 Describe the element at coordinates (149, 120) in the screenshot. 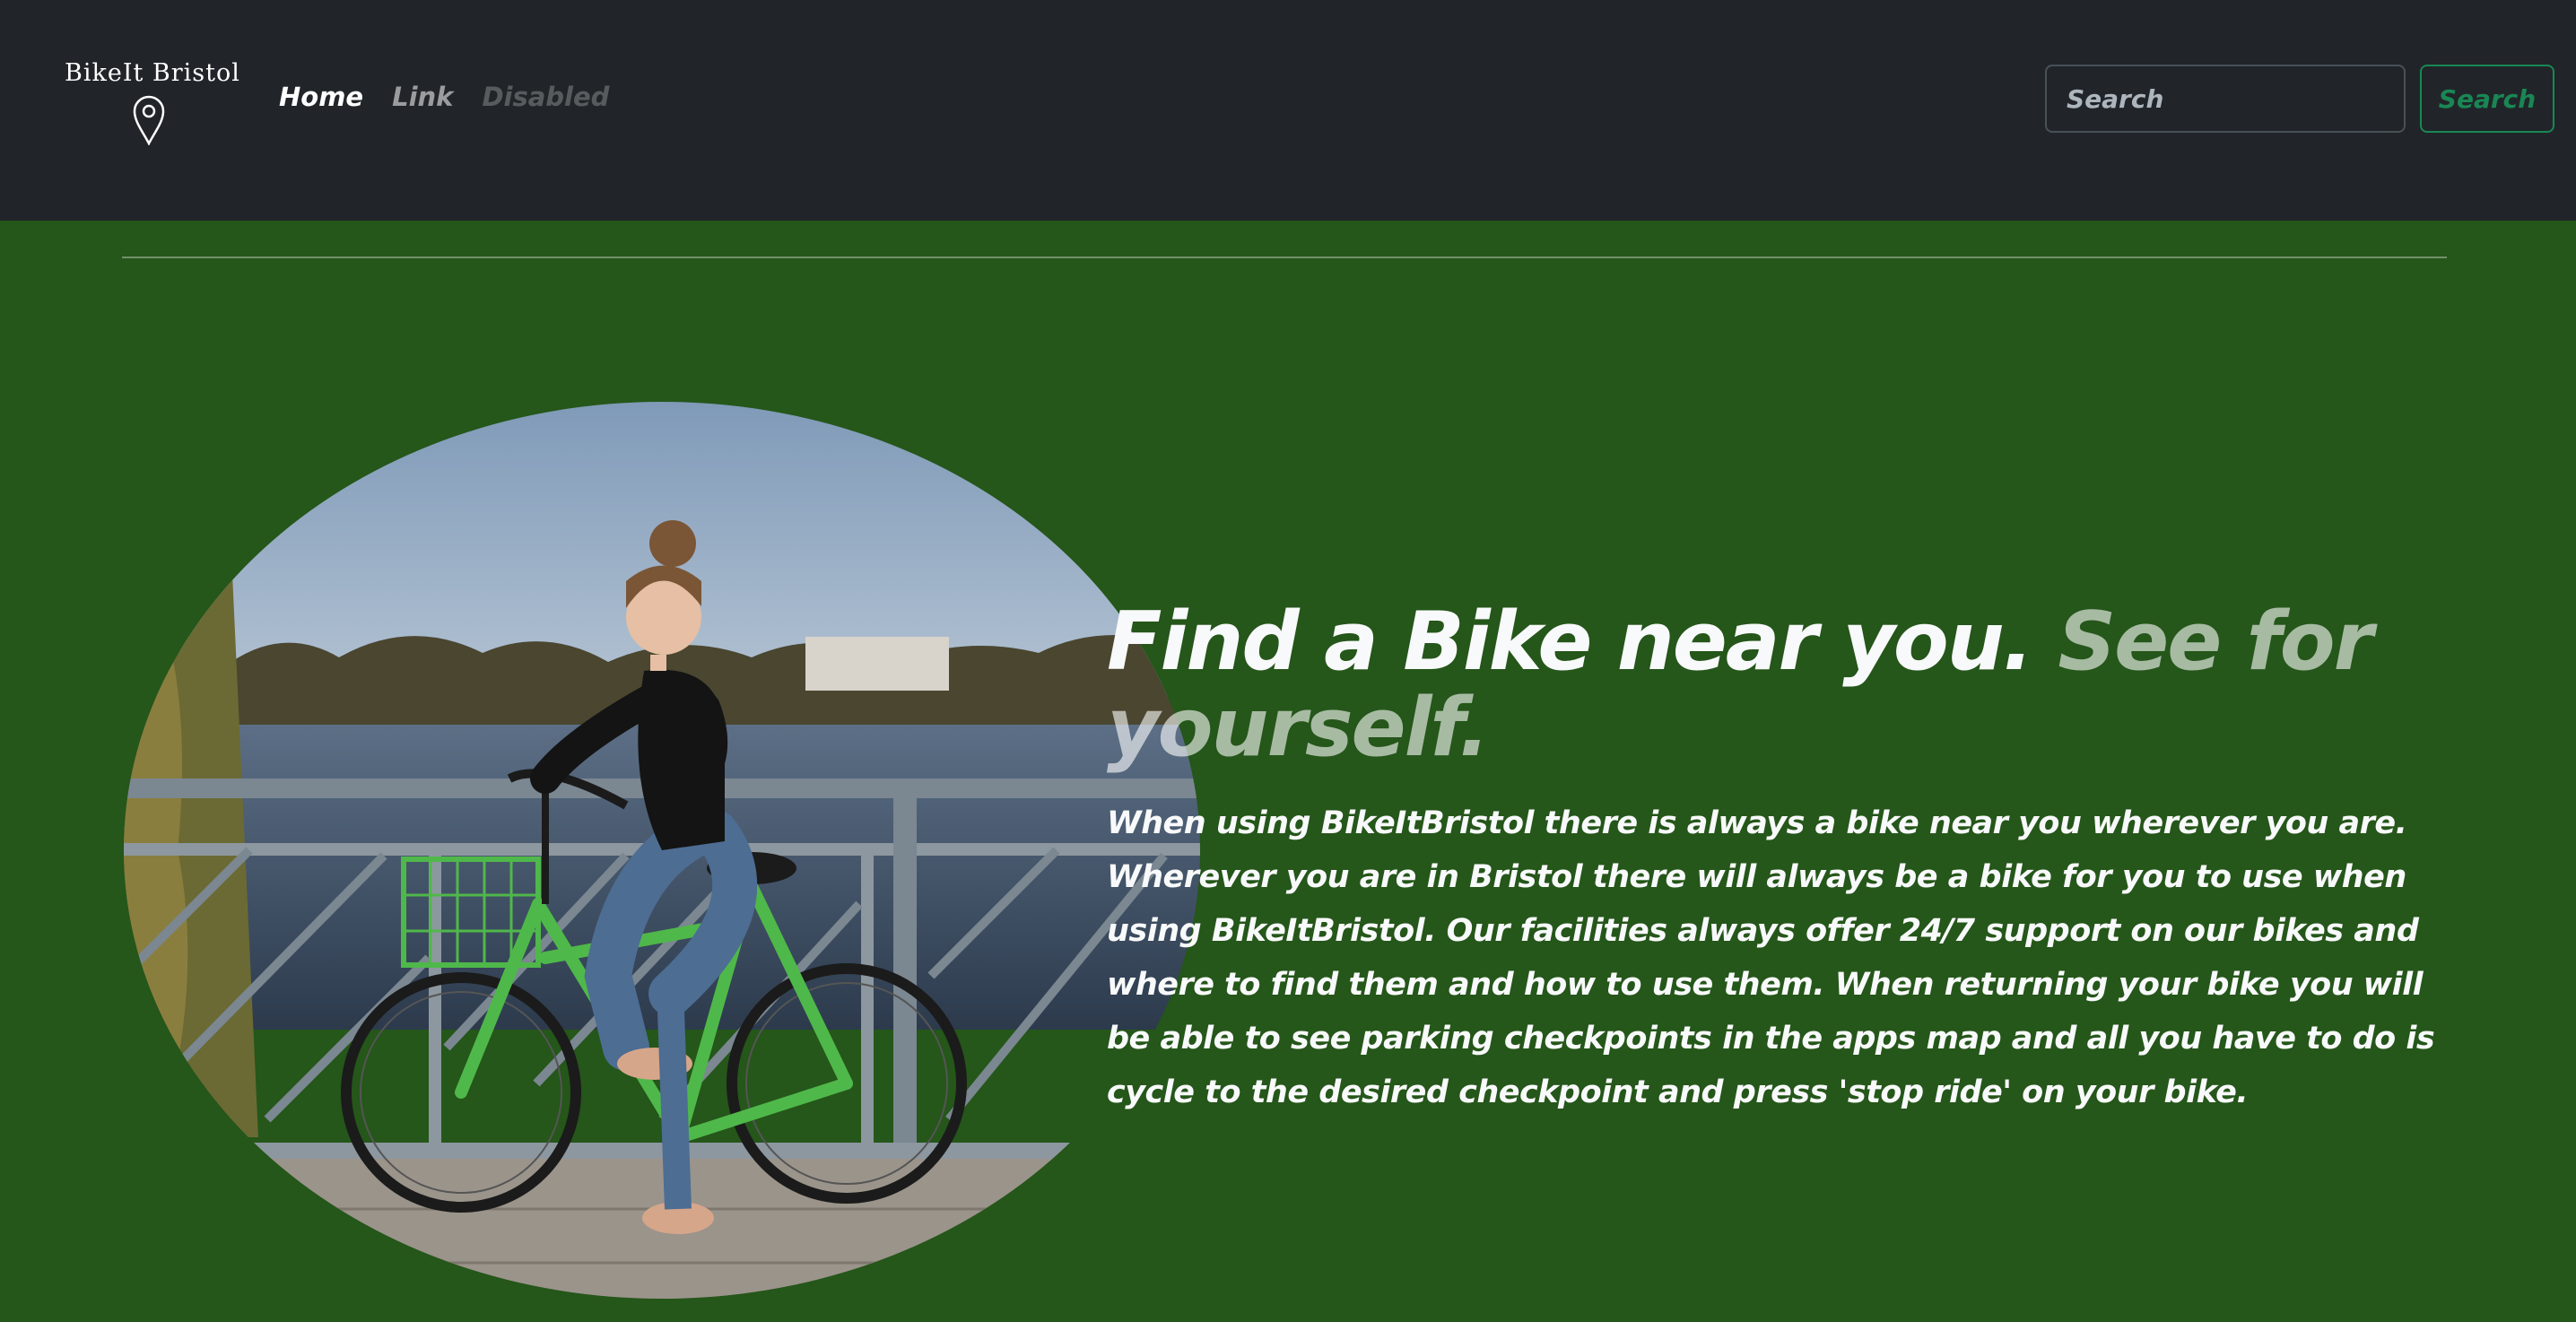

I see `map-pin-icon` at that location.